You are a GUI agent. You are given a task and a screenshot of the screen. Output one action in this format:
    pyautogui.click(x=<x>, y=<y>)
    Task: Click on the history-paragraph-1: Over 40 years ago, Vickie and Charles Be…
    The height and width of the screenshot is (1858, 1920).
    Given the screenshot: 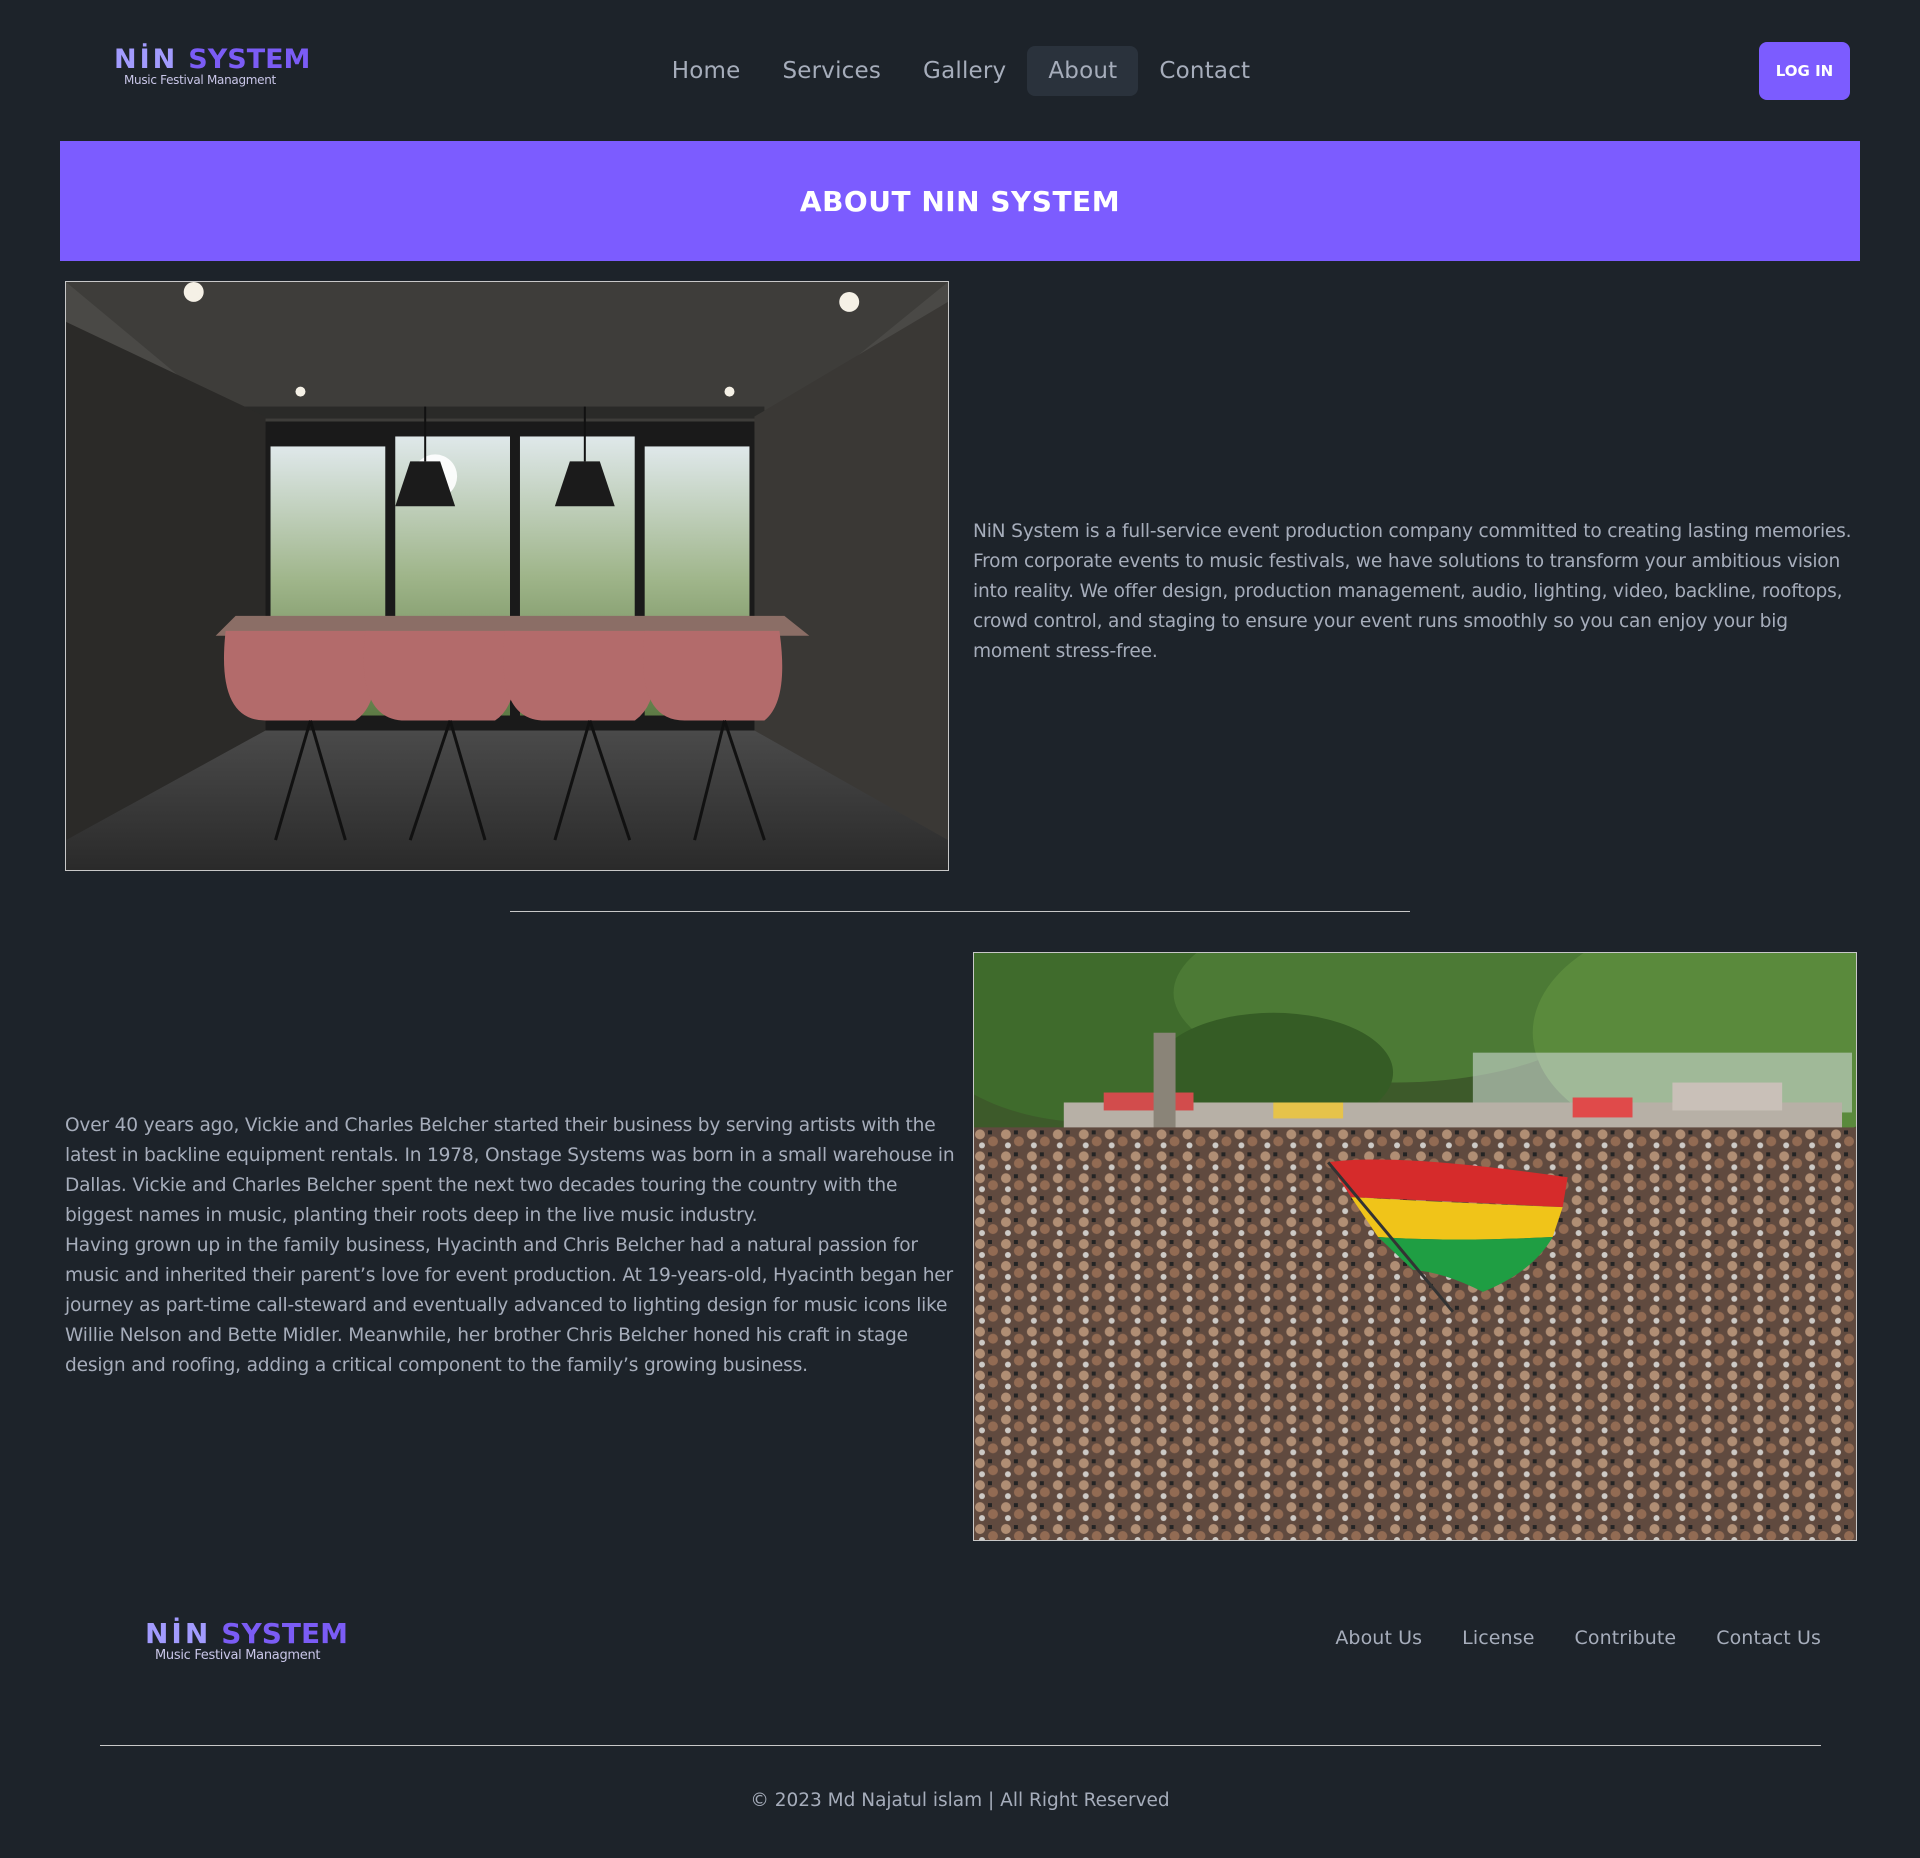 What is the action you would take?
    pyautogui.click(x=510, y=1170)
    